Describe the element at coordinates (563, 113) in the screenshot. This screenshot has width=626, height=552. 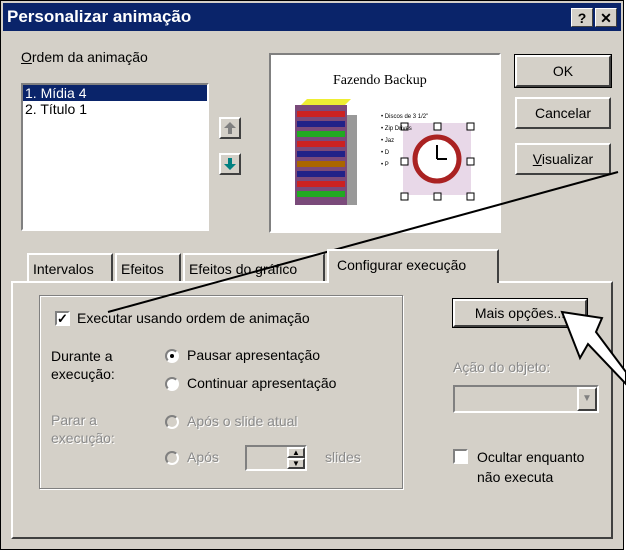
I see `cancel-button: Cancelar` at that location.